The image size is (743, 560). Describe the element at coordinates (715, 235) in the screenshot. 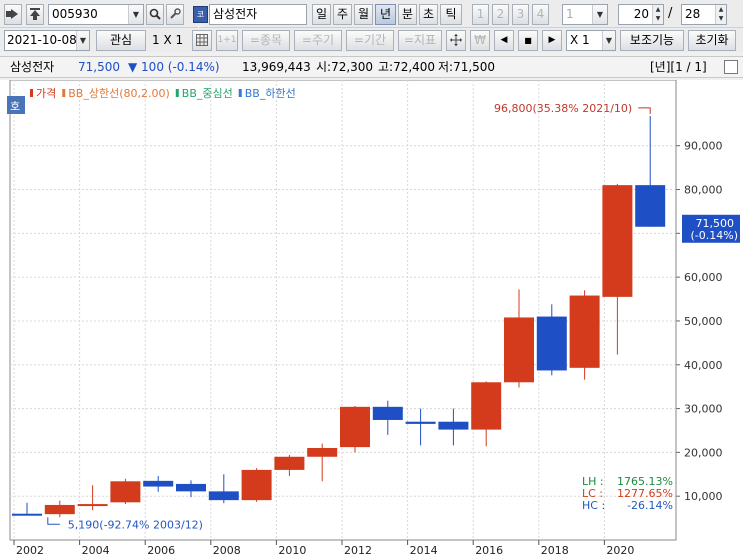

I see `current-change-label: (-0.14%)` at that location.